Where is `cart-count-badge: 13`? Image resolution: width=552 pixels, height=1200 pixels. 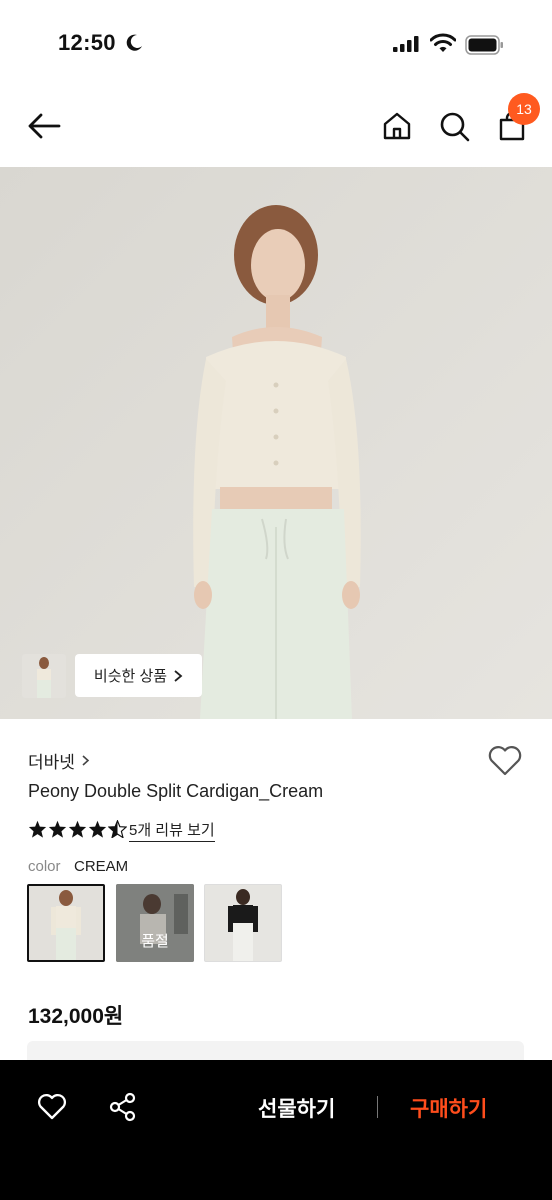
cart-count-badge: 13 is located at coordinates (524, 109).